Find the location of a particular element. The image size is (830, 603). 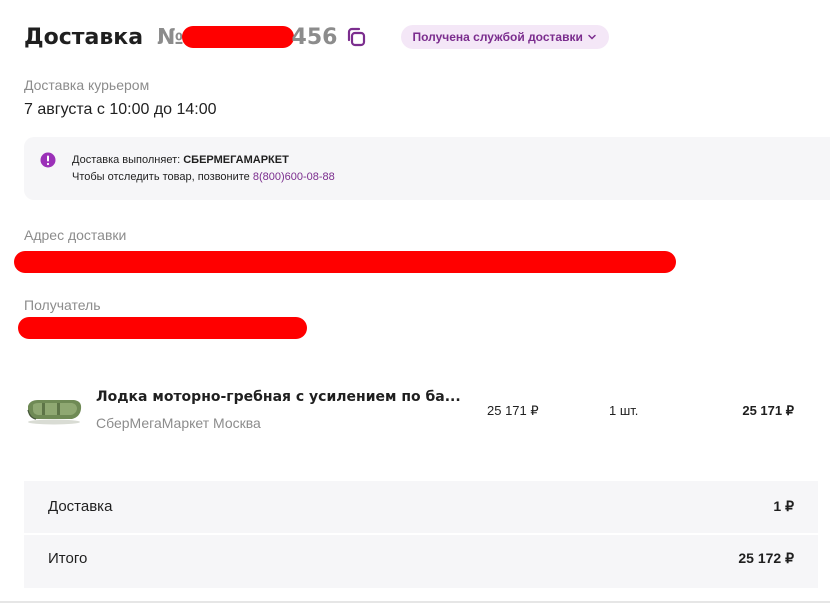

carrier-line: Доставка выполняет: СБЕРМЕГАМАРКЕТ is located at coordinates (180, 160).